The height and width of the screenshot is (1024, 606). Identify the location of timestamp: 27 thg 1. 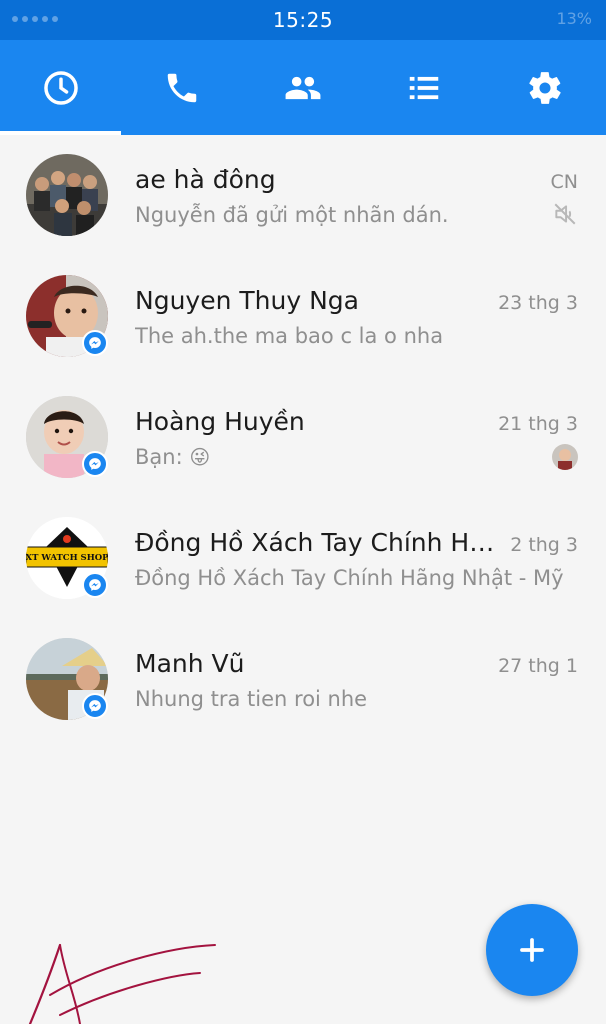
(538, 666).